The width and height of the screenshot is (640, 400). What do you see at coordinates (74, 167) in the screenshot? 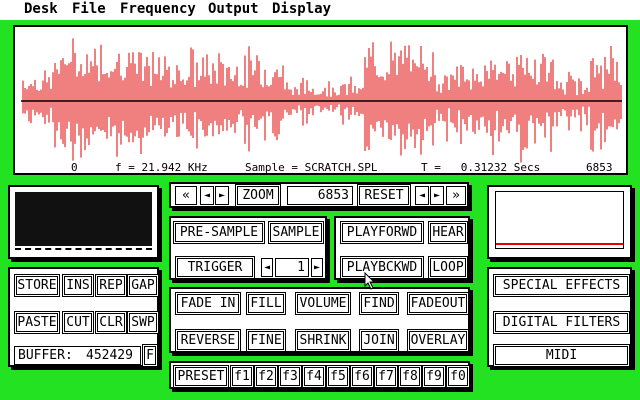
I see `sample-start: 0` at bounding box center [74, 167].